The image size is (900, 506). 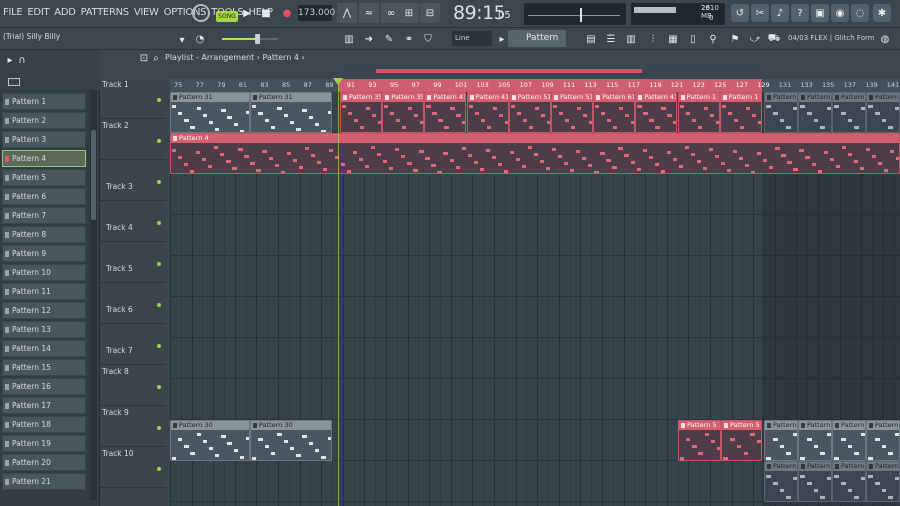 What do you see at coordinates (14, 82) in the screenshot?
I see `piano-keys-icon` at bounding box center [14, 82].